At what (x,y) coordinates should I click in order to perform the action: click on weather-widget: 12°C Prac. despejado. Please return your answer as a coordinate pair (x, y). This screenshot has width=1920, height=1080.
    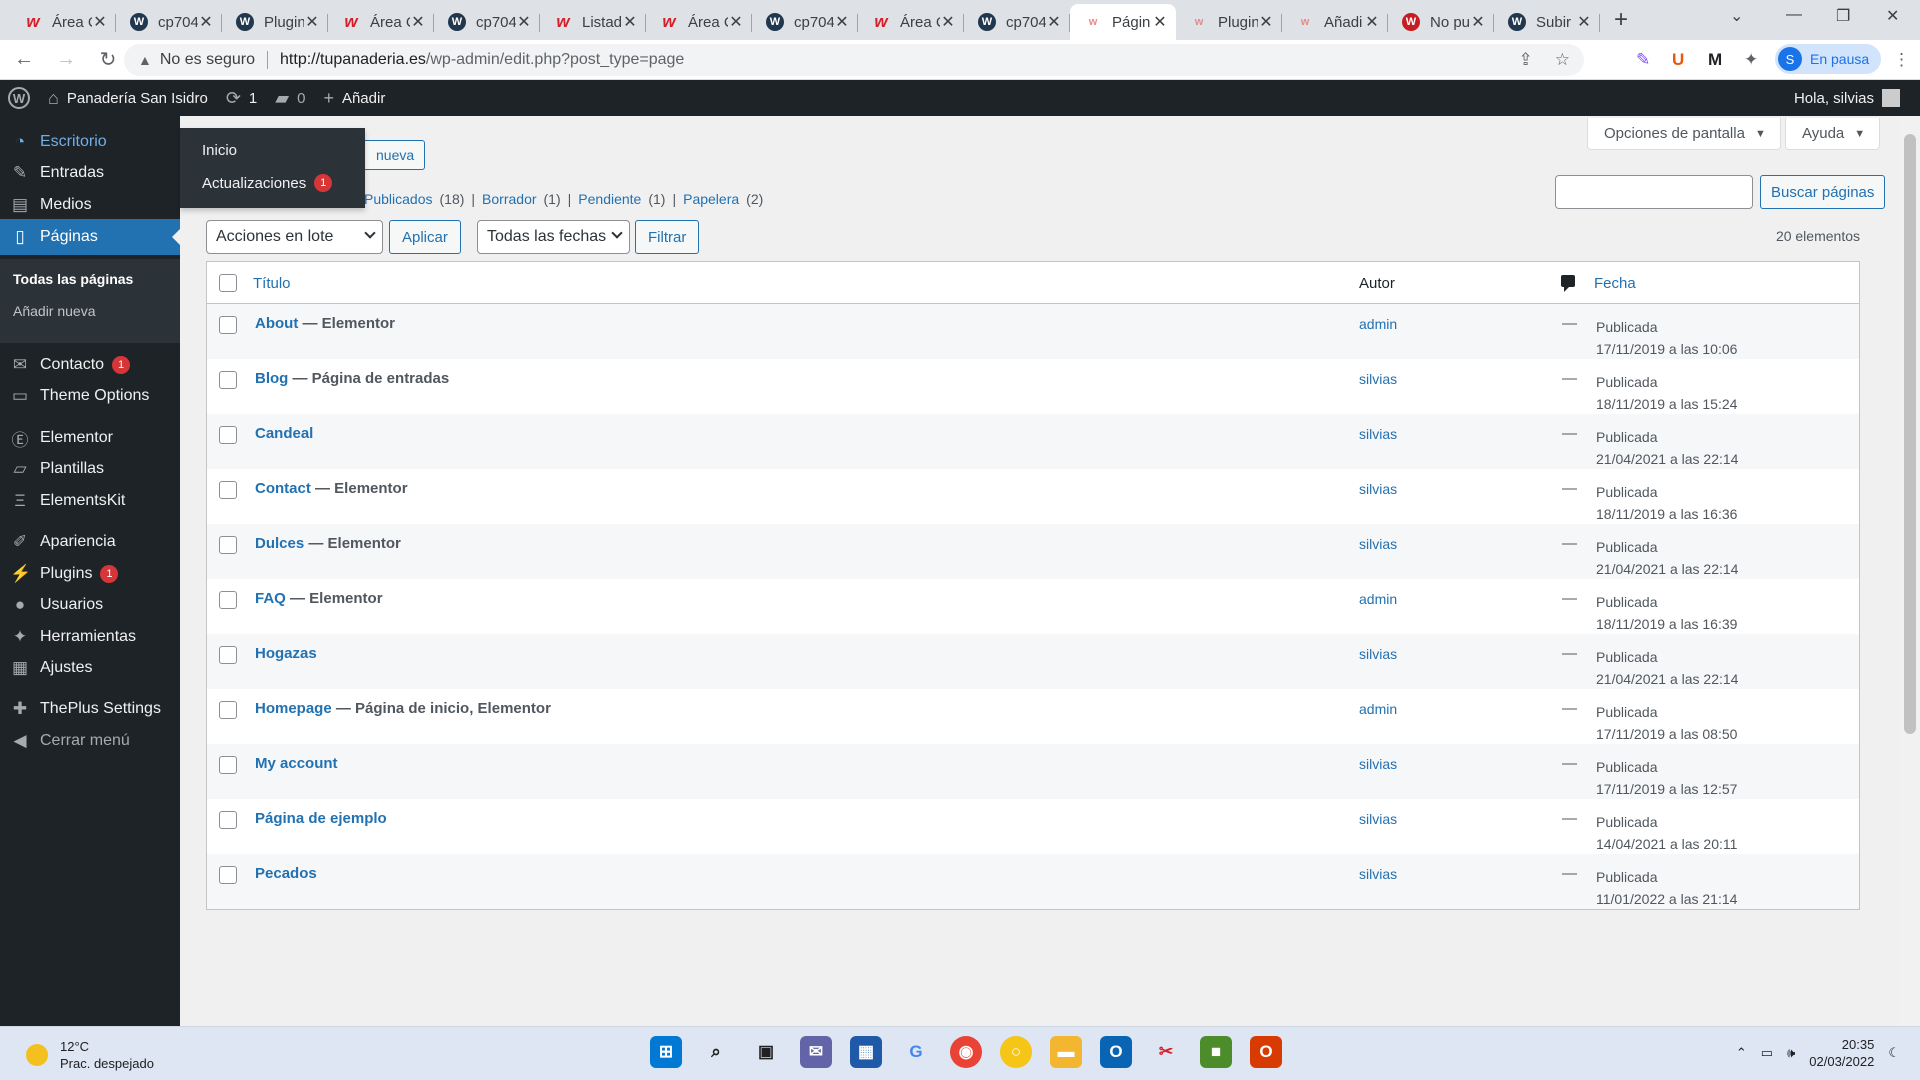
    Looking at the image, I should click on (90, 1055).